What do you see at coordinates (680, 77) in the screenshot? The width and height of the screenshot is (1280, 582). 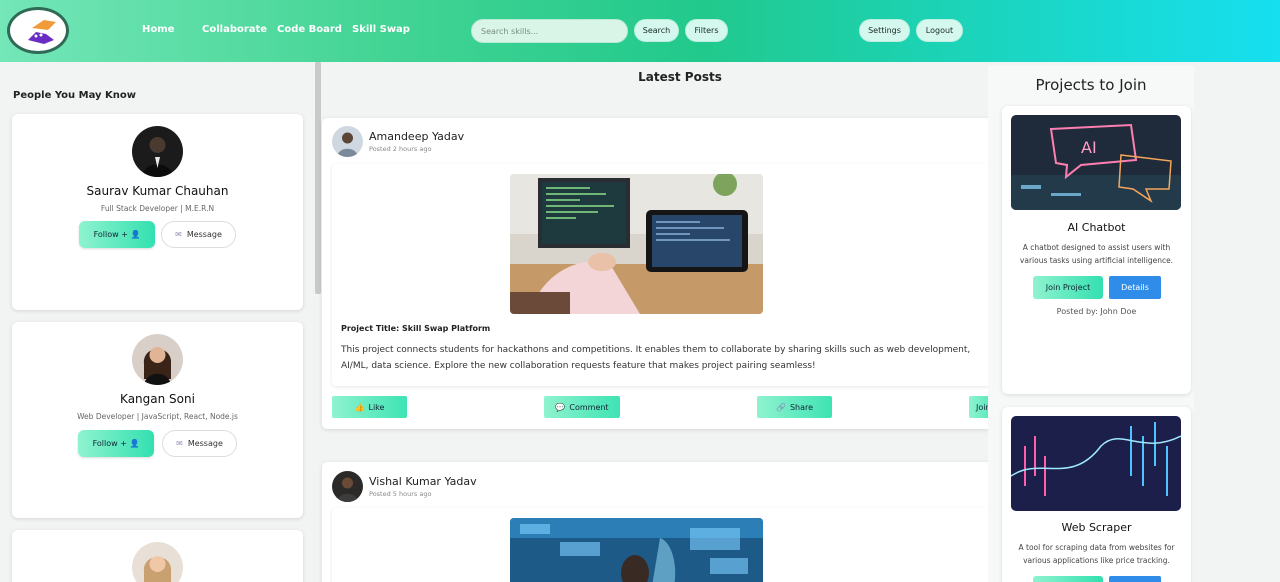 I see `latest-posts-title: Latest Posts` at bounding box center [680, 77].